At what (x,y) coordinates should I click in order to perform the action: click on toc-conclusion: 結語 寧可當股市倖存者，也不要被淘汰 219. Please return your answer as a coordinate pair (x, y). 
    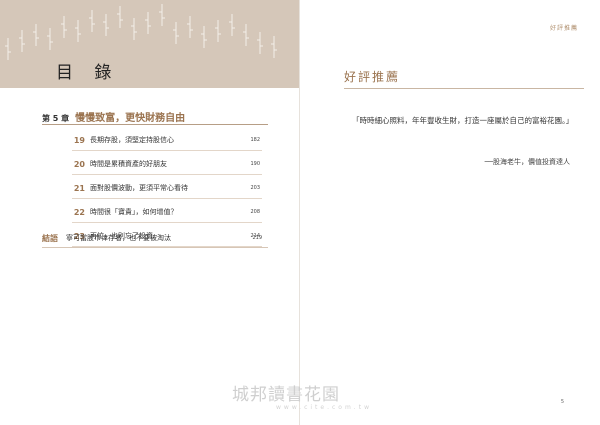
    Looking at the image, I should click on (152, 238).